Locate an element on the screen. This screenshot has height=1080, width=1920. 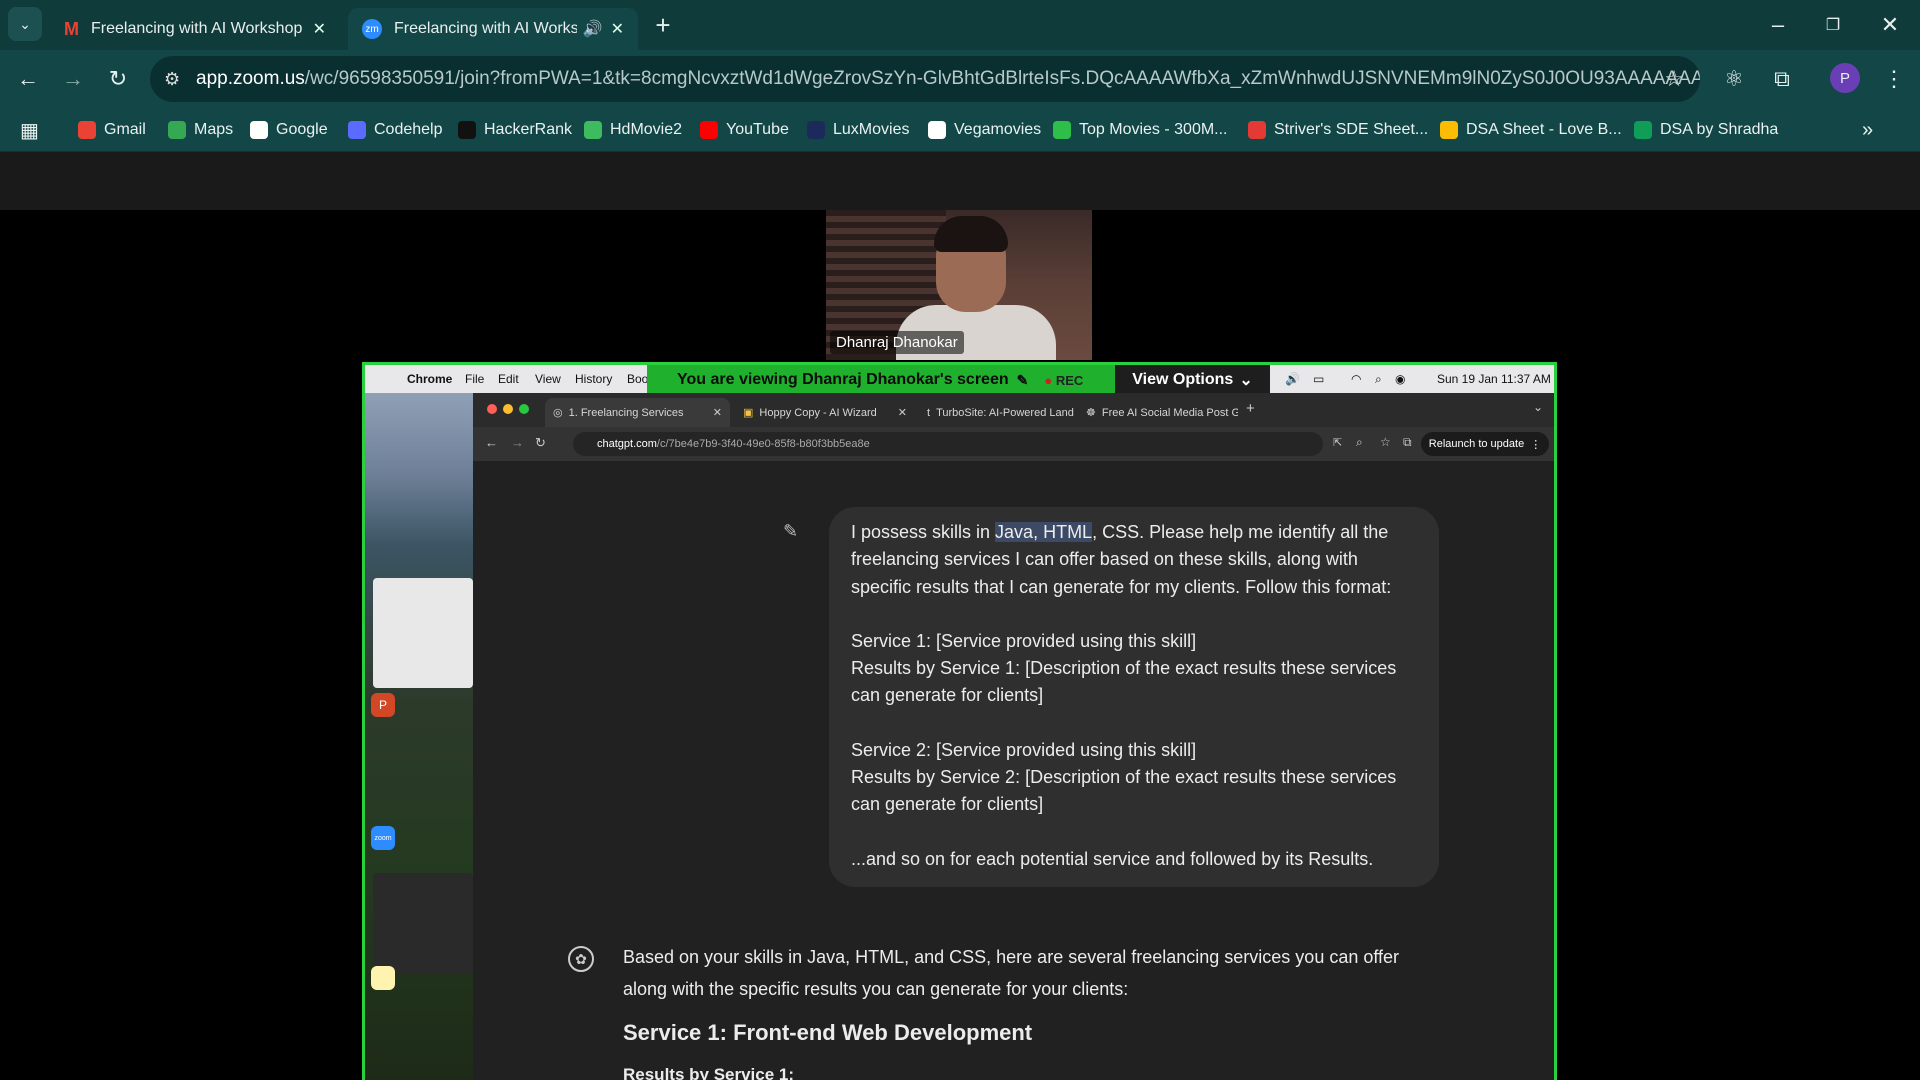
apps-icon: ▦ is located at coordinates (29, 130).